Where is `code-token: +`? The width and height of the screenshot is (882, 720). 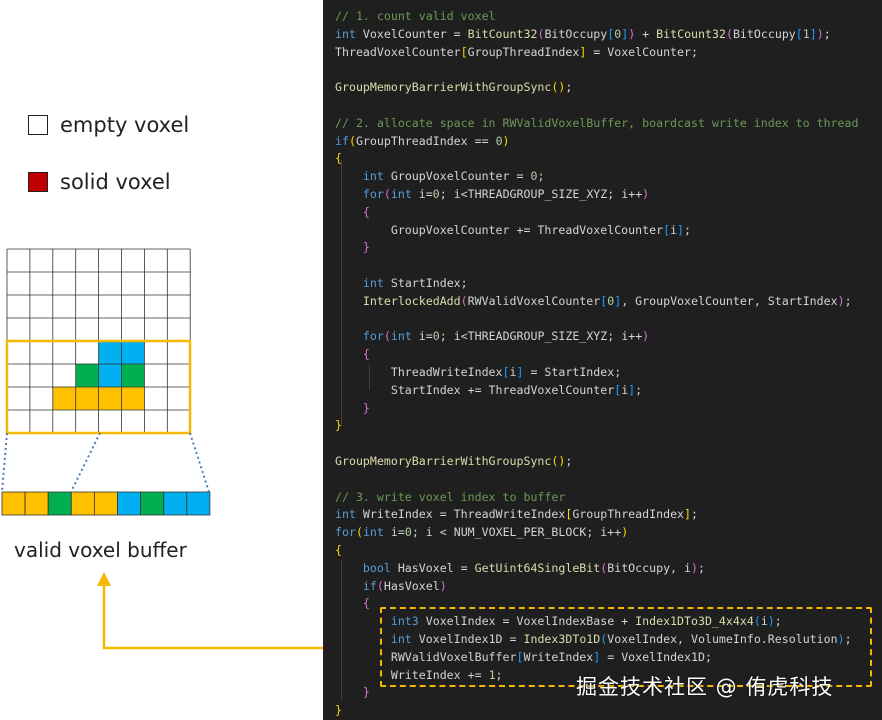 code-token: + is located at coordinates (646, 33).